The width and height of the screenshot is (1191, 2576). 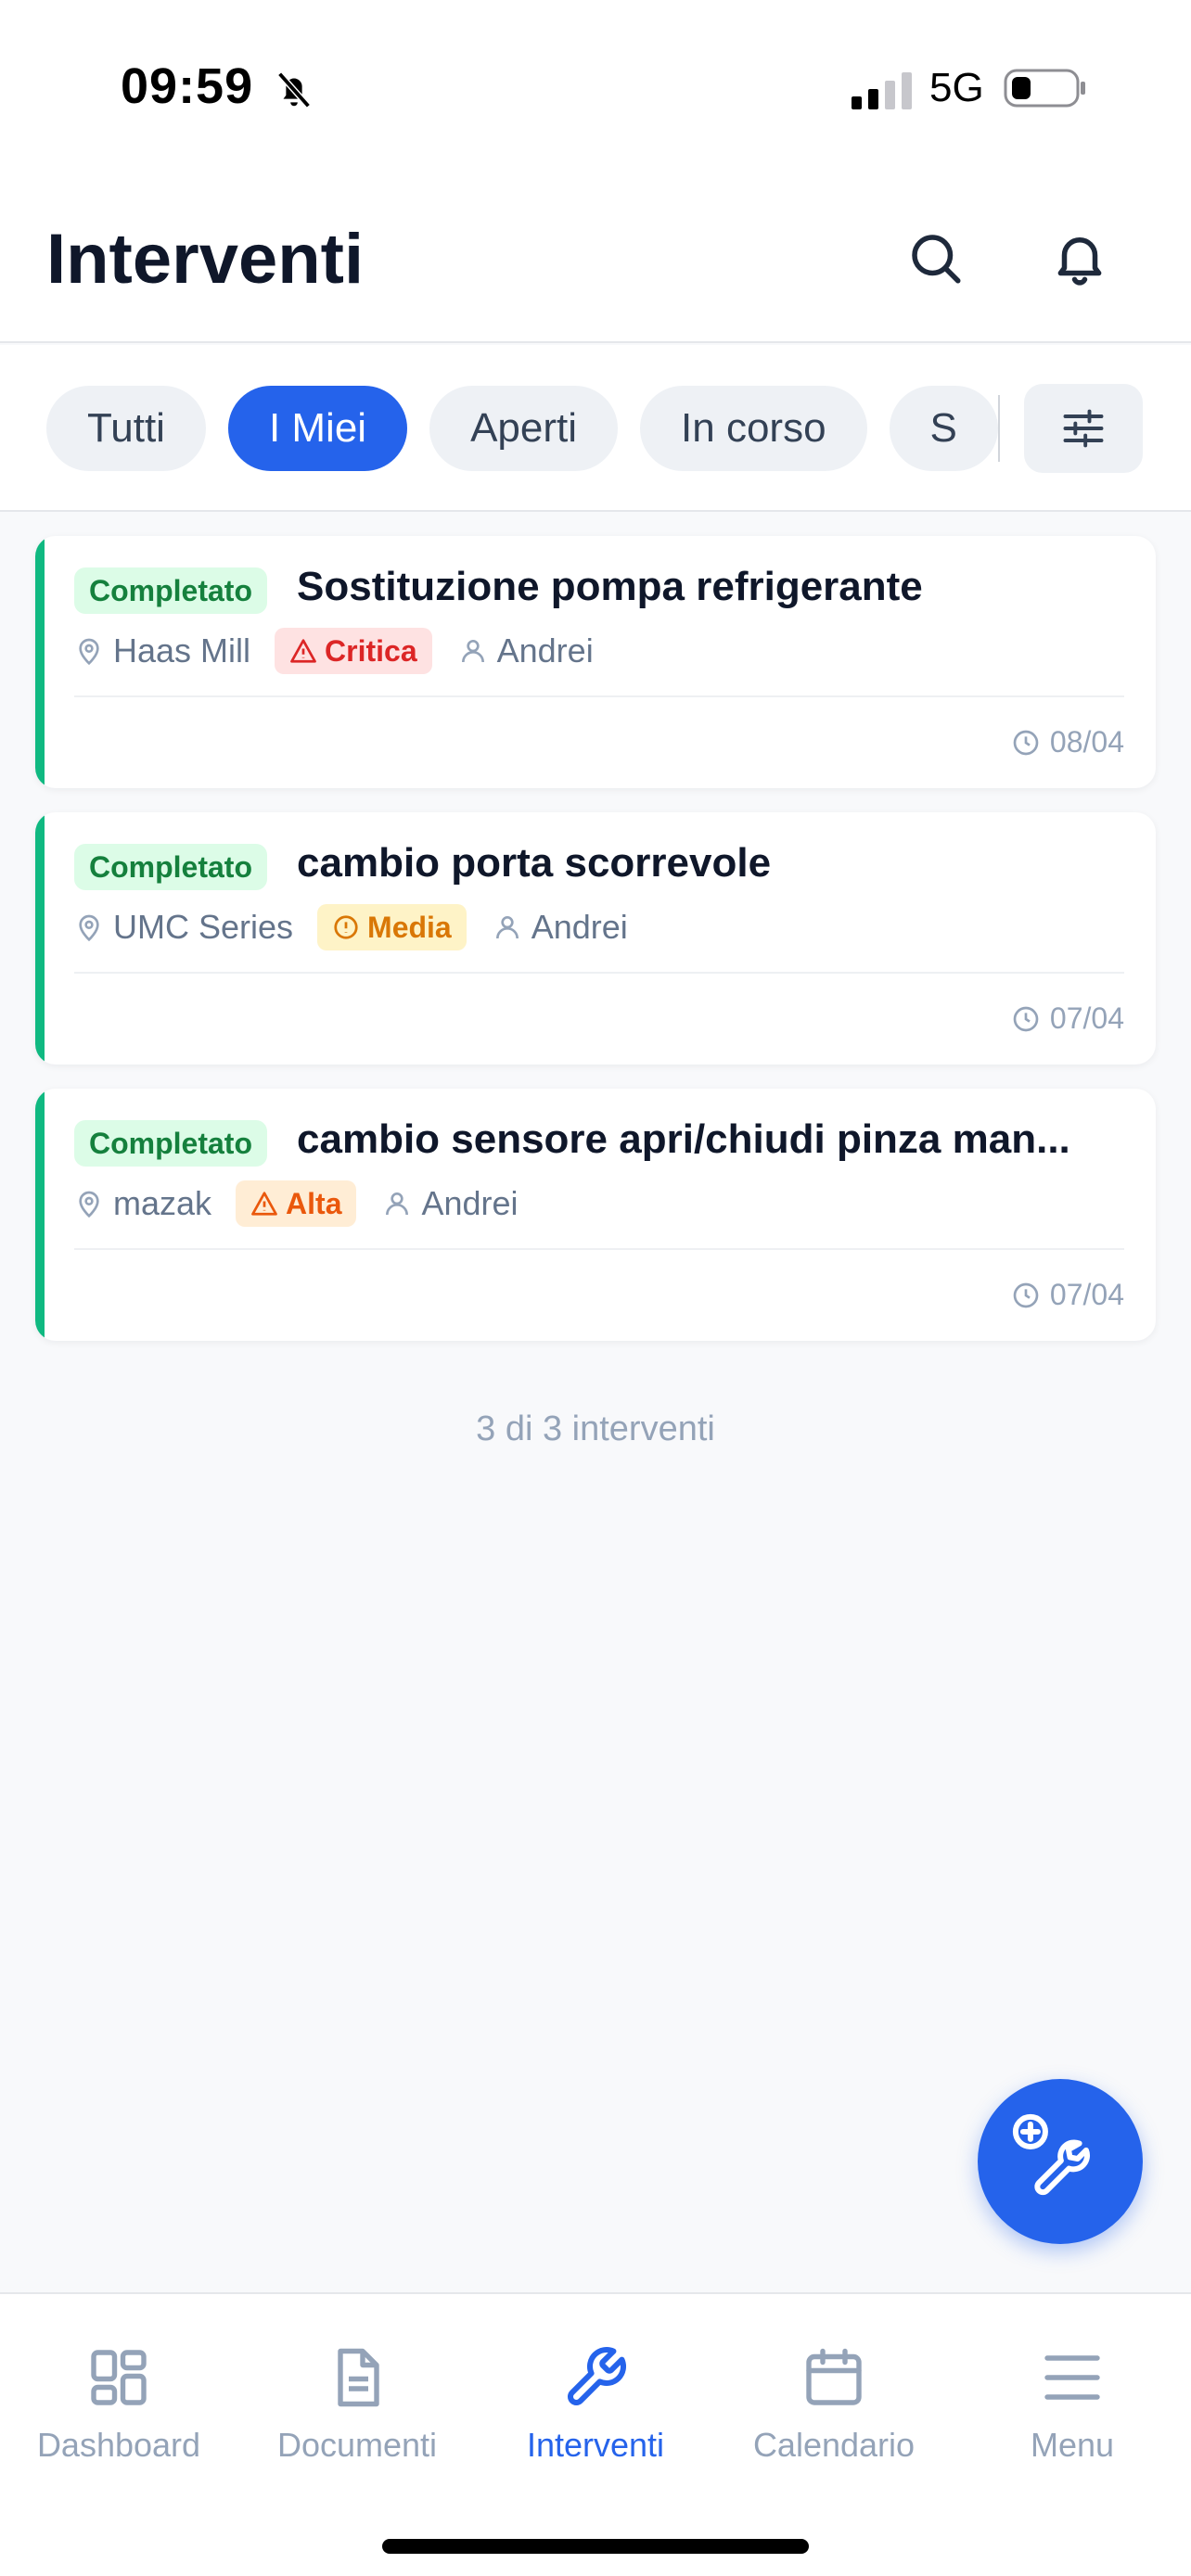 I want to click on signal-icon, so click(x=882, y=90).